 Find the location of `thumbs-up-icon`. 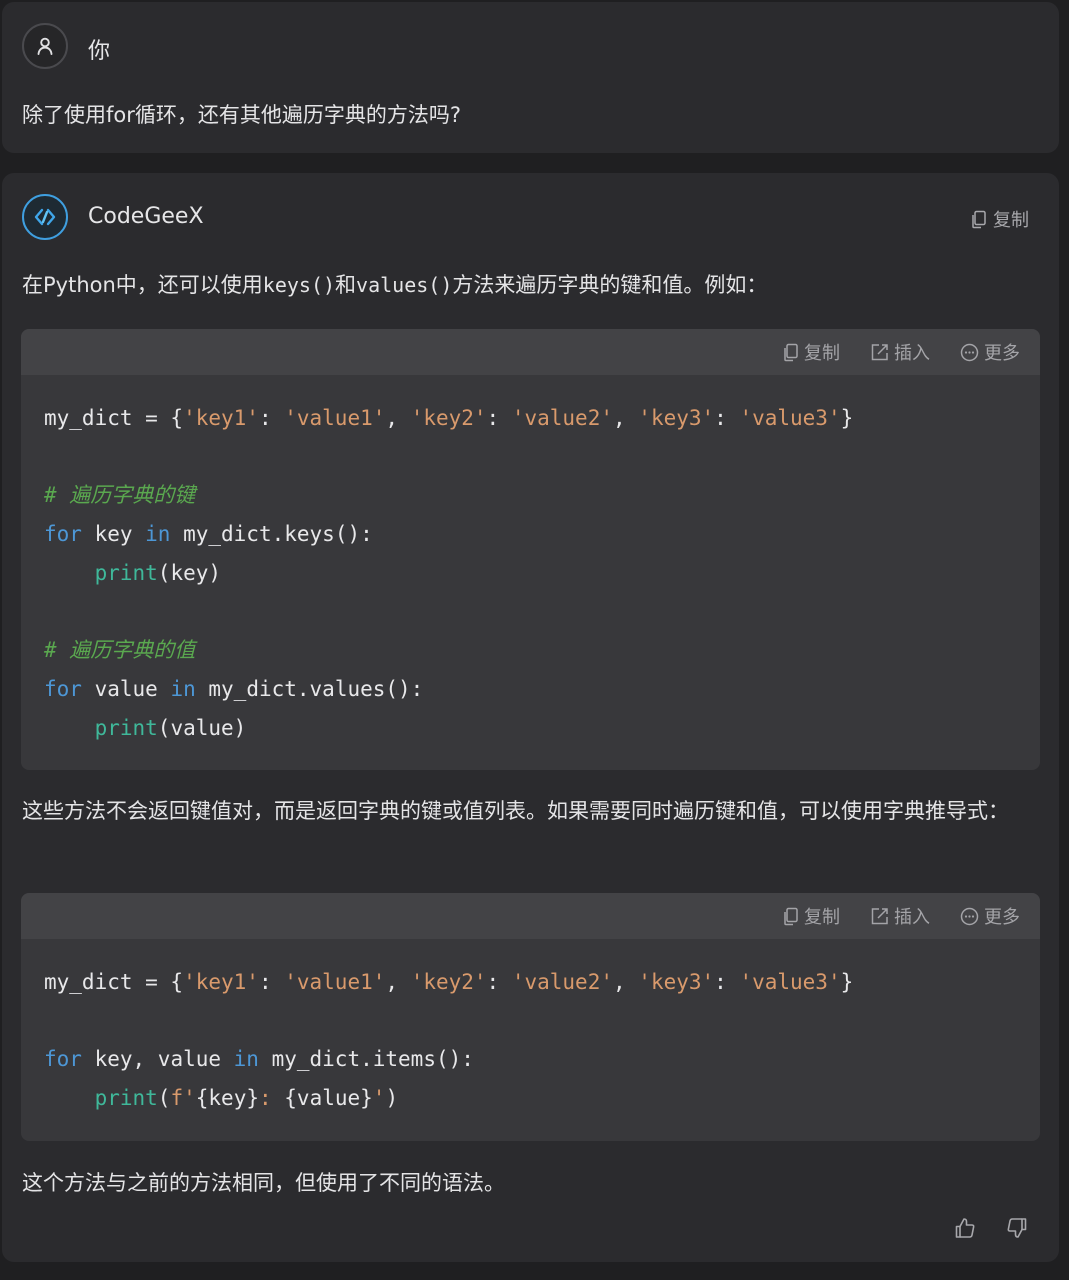

thumbs-up-icon is located at coordinates (965, 1228).